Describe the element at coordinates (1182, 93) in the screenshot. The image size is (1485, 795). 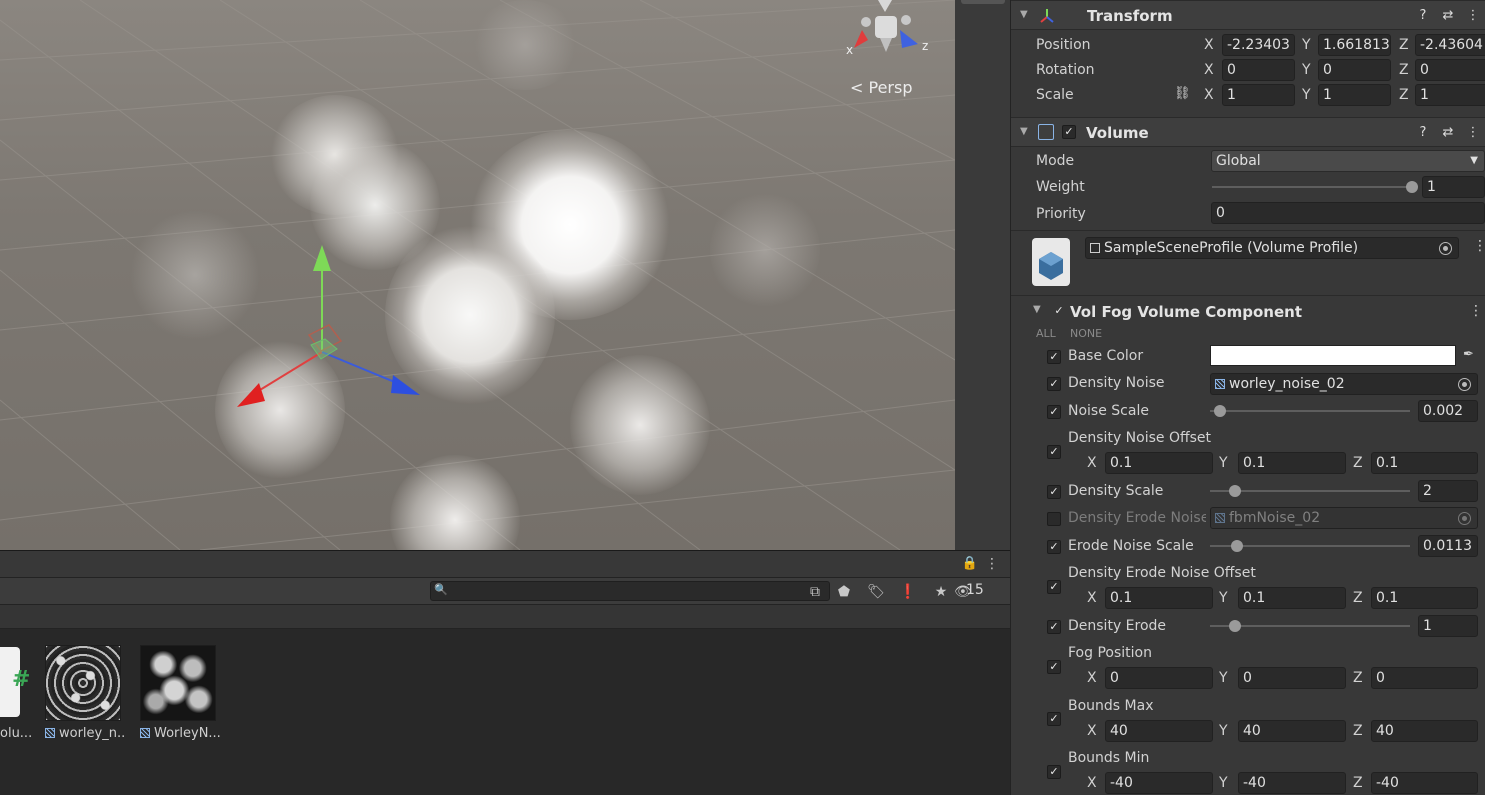
I see `constrain-proportions-icon: ⛓` at that location.